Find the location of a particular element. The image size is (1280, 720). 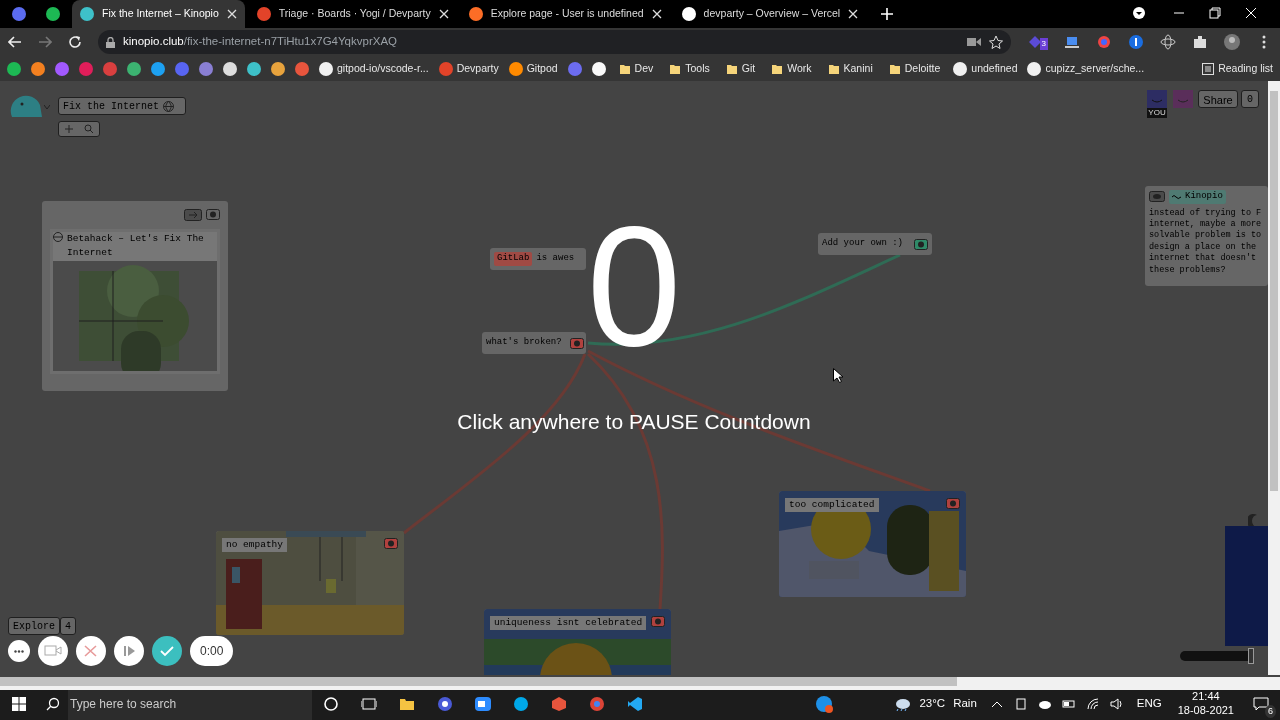

language-indicator: ENG is located at coordinates (1149, 704).